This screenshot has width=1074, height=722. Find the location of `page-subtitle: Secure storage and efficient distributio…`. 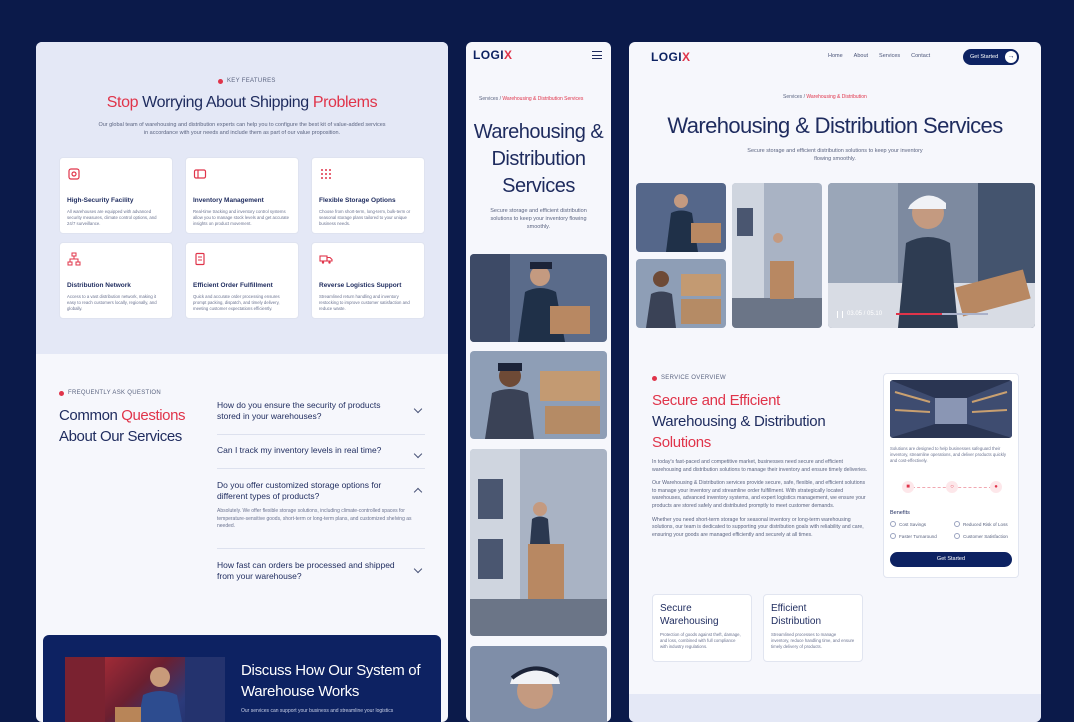

page-subtitle: Secure storage and efficient distributio… is located at coordinates (538, 219).